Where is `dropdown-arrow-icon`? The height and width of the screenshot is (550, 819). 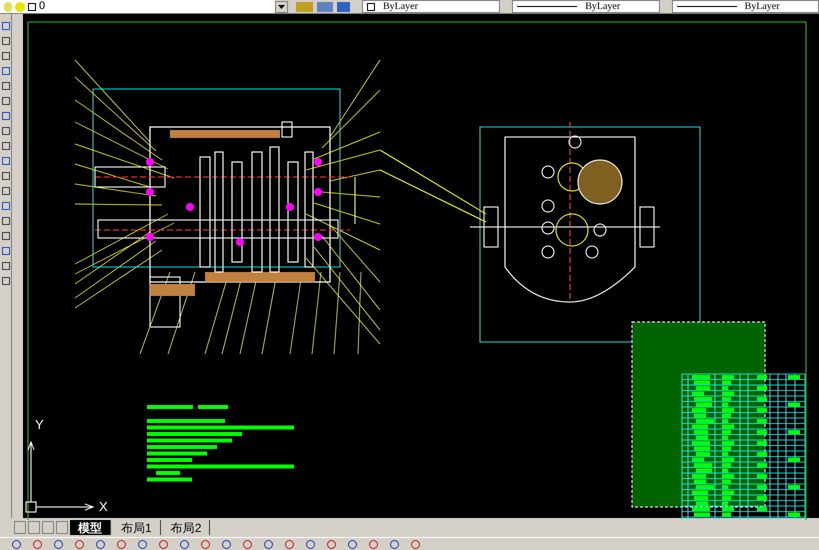 dropdown-arrow-icon is located at coordinates (282, 6).